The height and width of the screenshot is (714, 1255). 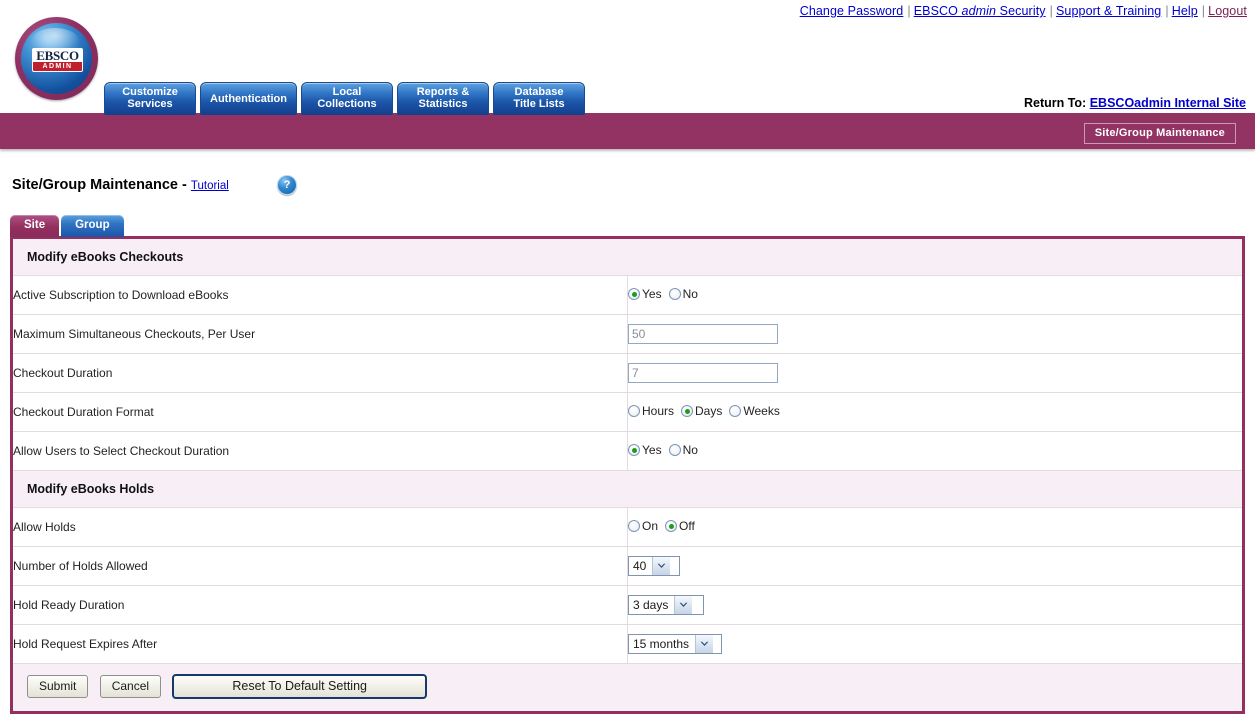 I want to click on ebscoadmin-internal-site-link: EBSCOadmin Internal Site, so click(x=1168, y=103).